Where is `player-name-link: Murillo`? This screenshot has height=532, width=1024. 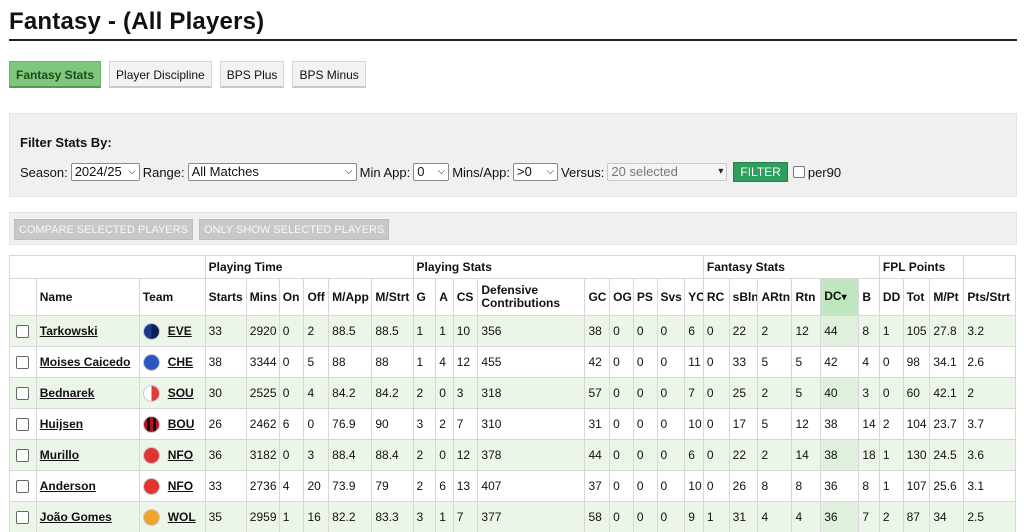
player-name-link: Murillo is located at coordinates (59, 455).